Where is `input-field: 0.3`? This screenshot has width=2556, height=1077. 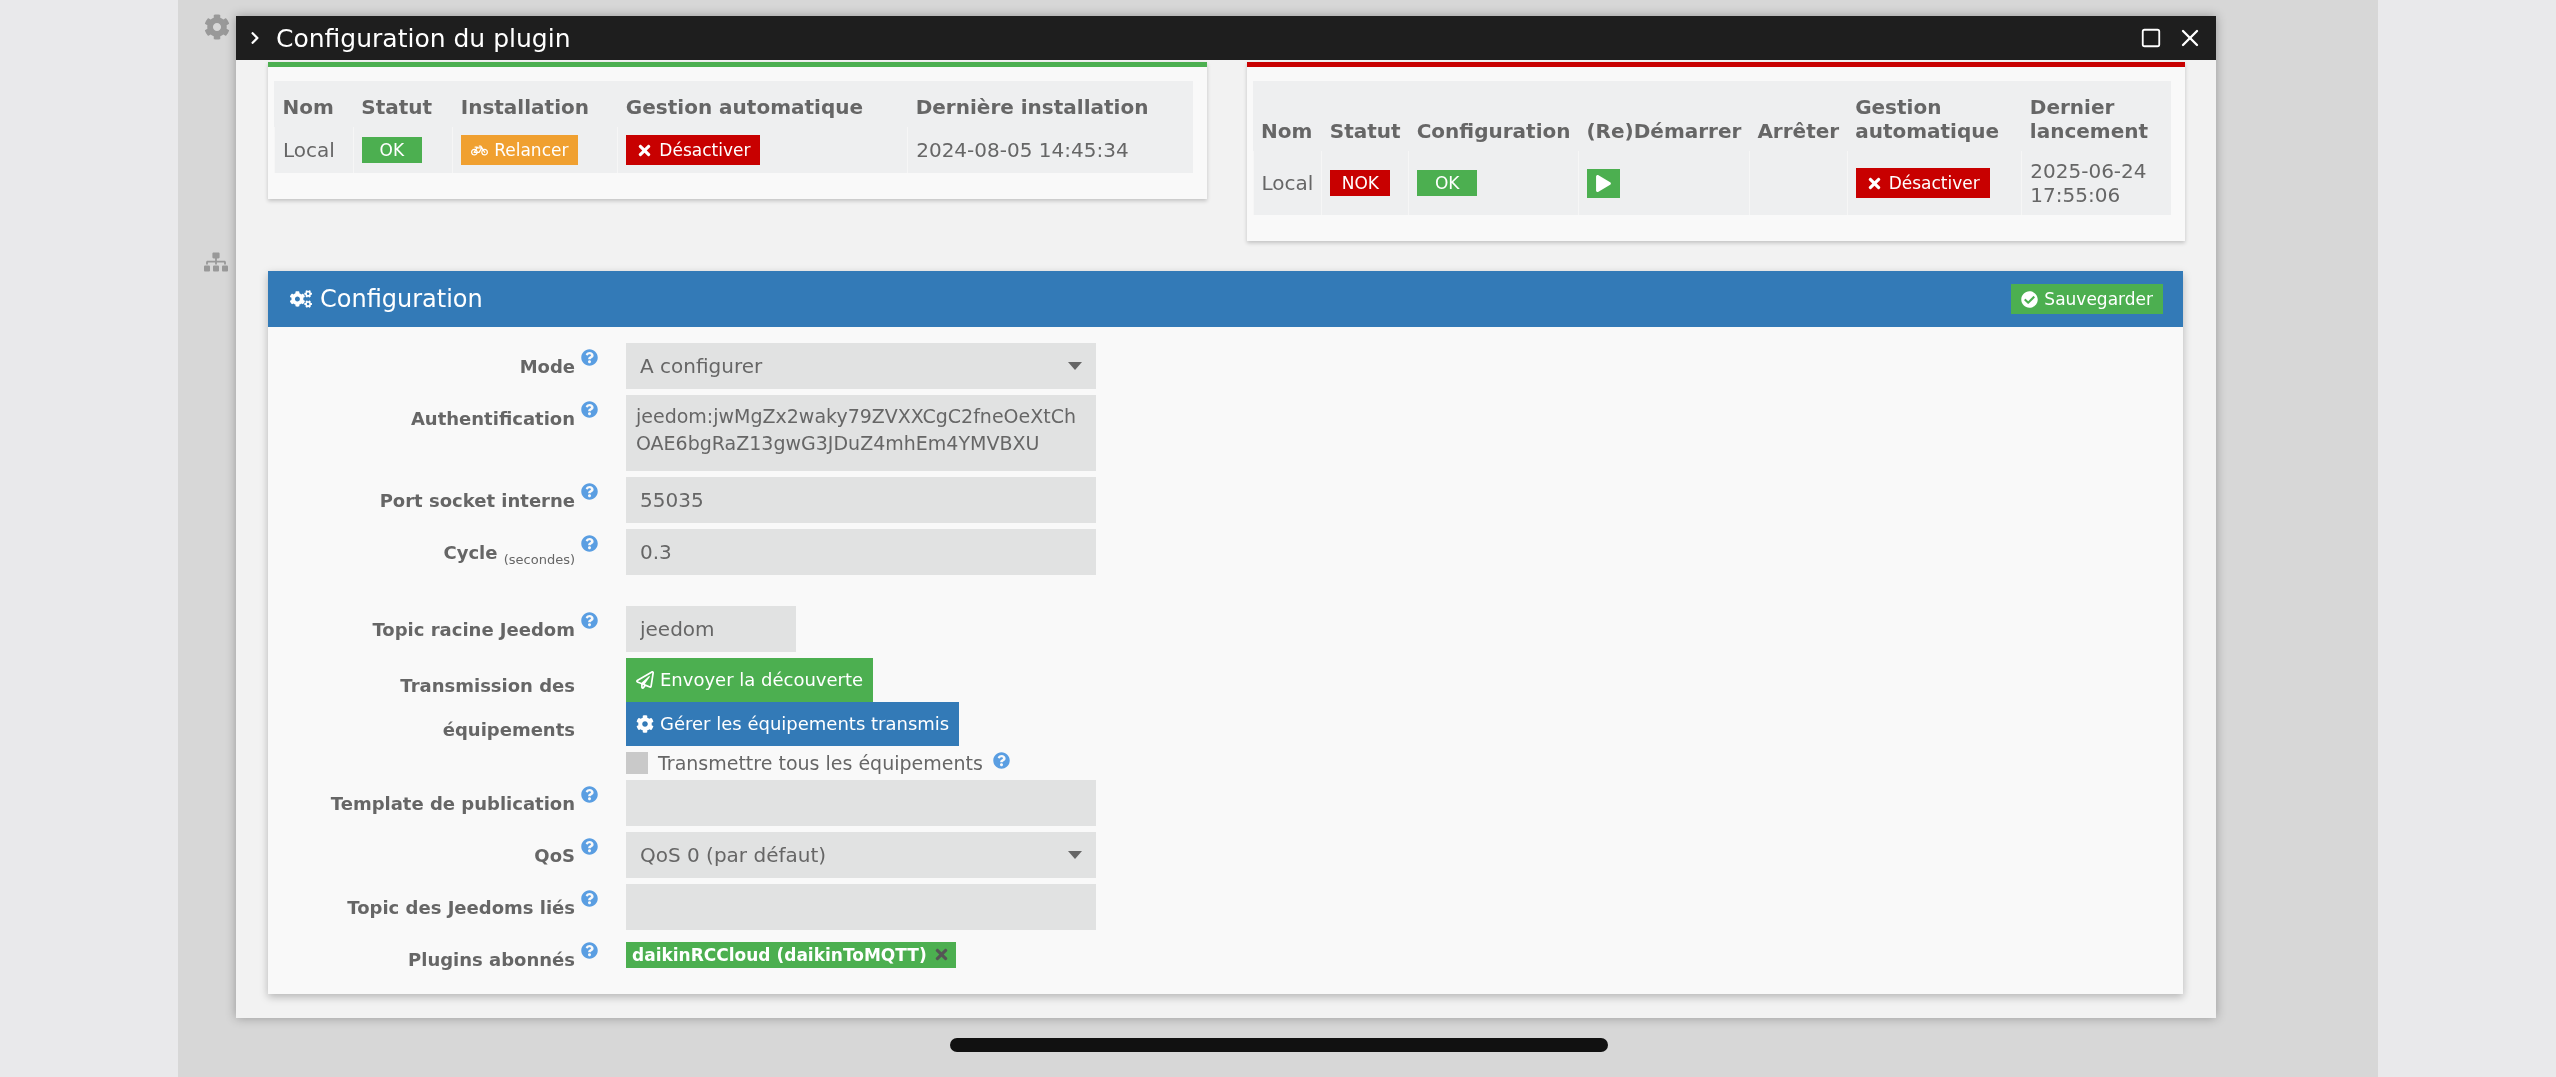 input-field: 0.3 is located at coordinates (861, 552).